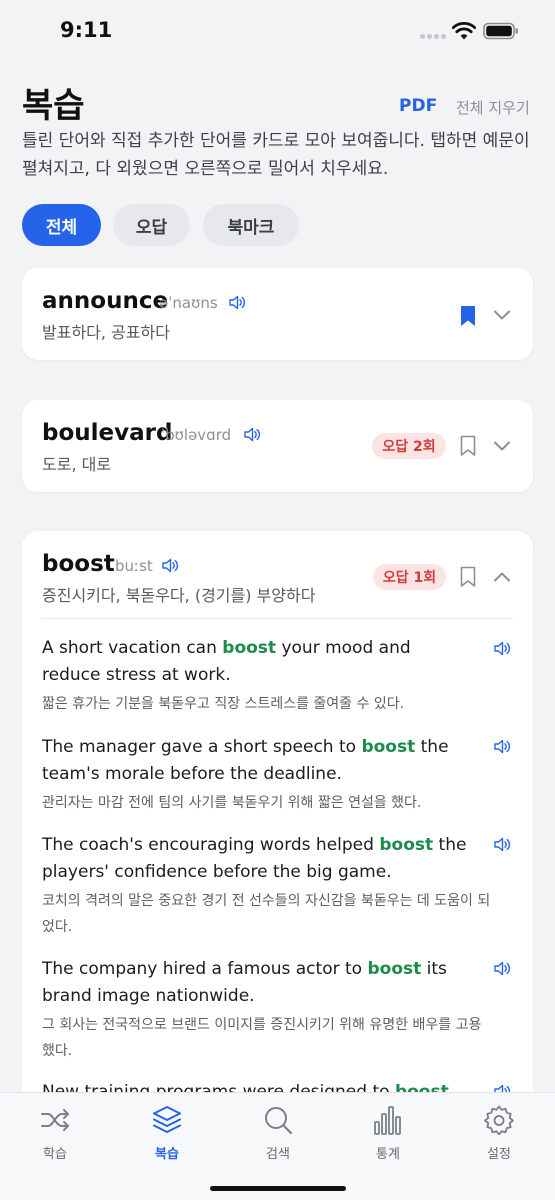 This screenshot has height=1200, width=555. Describe the element at coordinates (277, 314) in the screenshot. I see `word-card-announce: announce əˈnaʊns 발표하다, 공표하다` at that location.